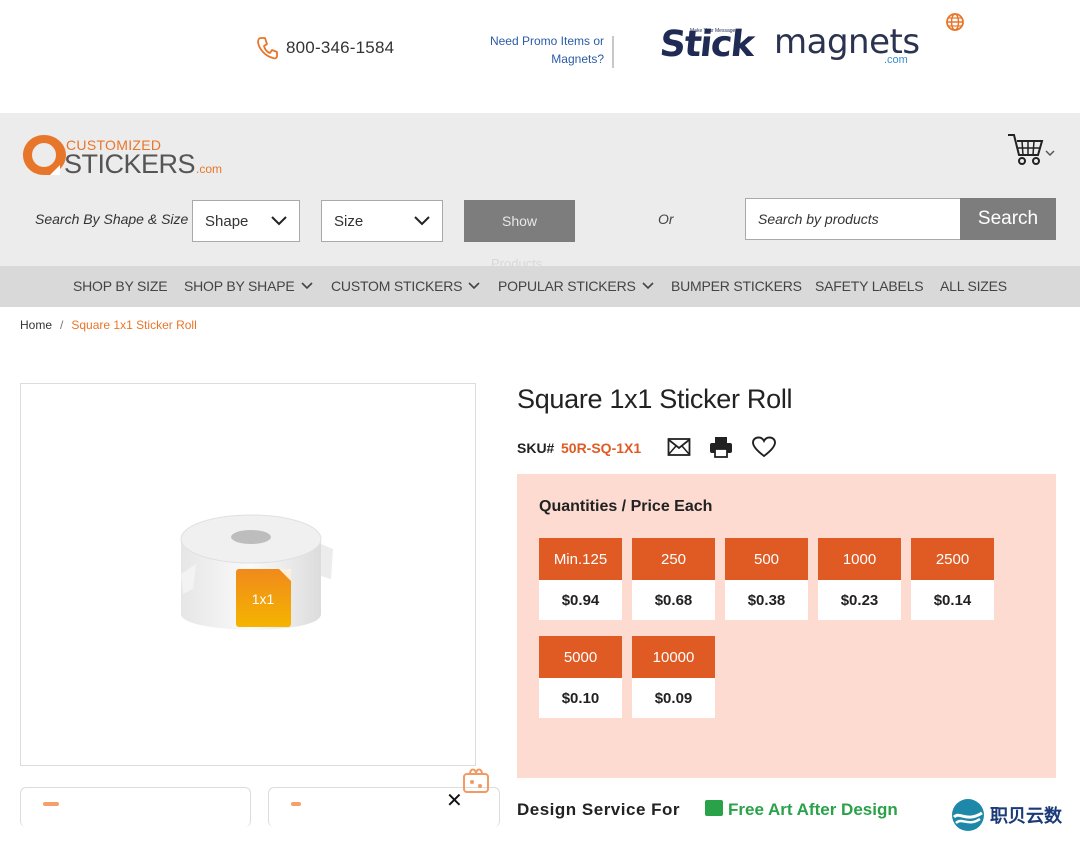 This screenshot has height=841, width=1080. I want to click on nav-item-label: SHOP BY SHAPE, so click(239, 286).